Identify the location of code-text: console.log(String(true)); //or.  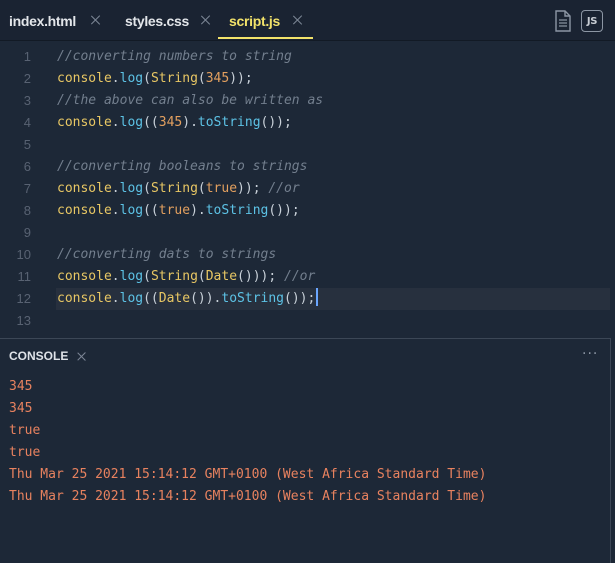
(178, 189).